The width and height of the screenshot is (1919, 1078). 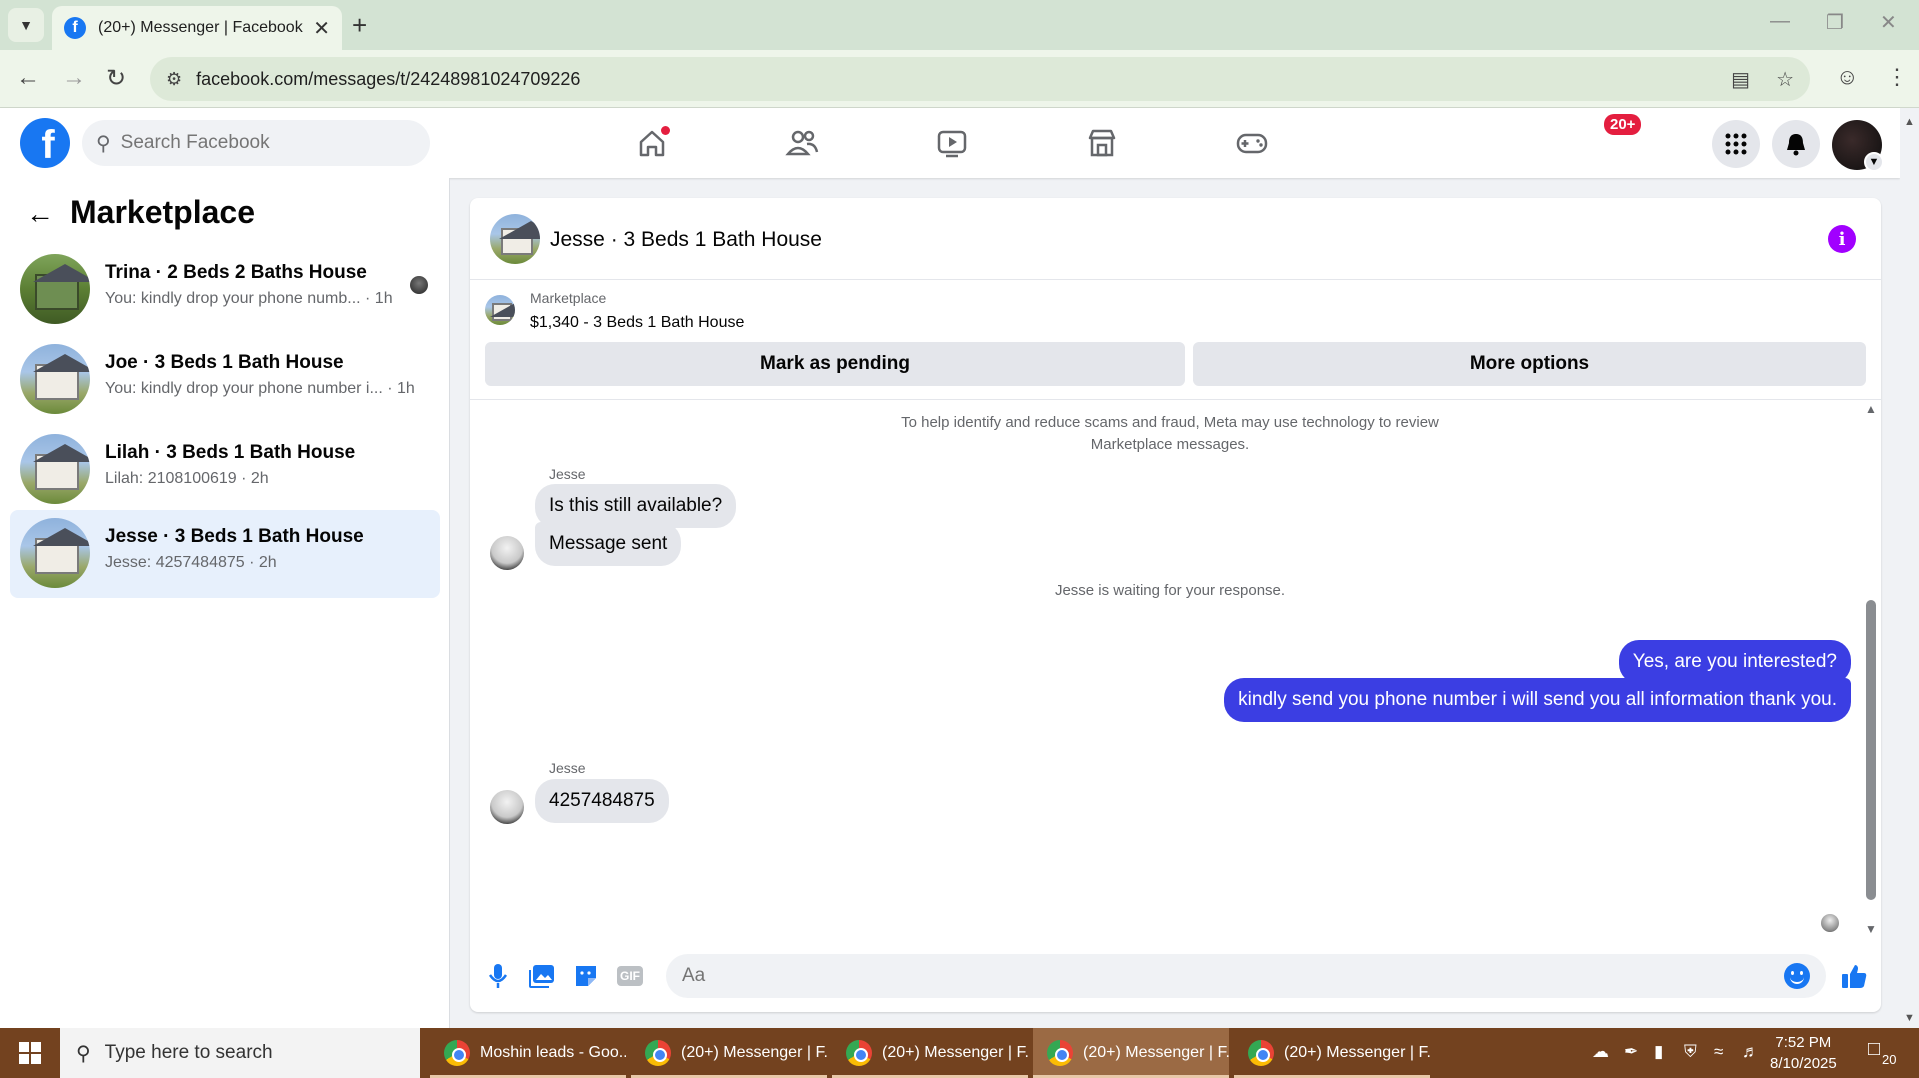 I want to click on taskbar-search: ⚲ Type here to search, so click(x=240, y=1053).